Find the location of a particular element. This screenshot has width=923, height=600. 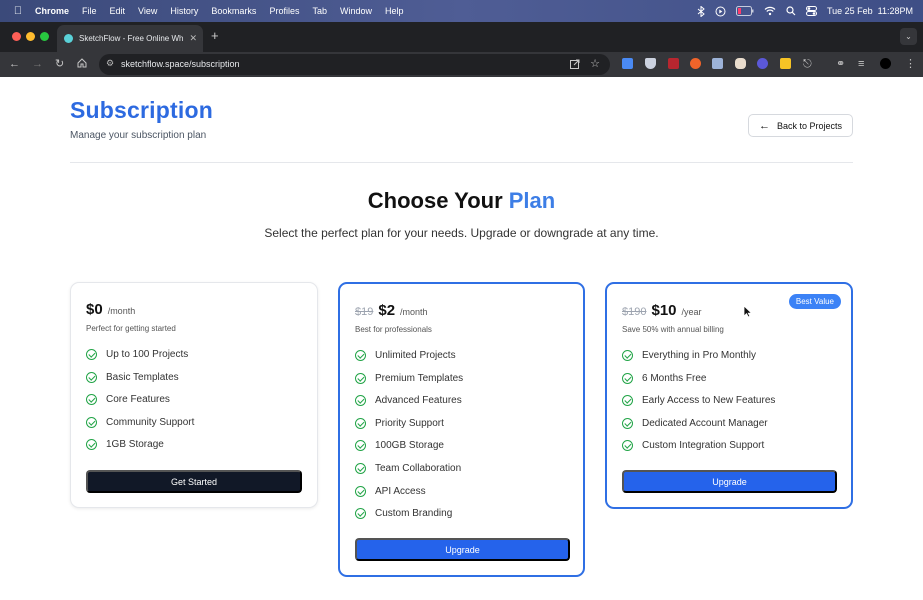

menu-profiles: Profiles is located at coordinates (284, 11).